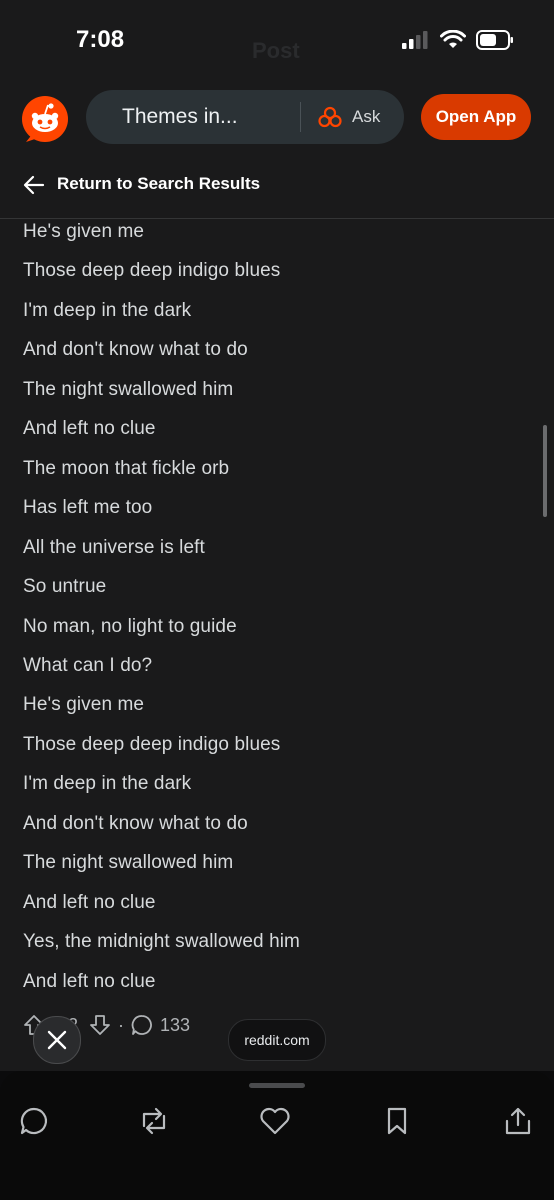 This screenshot has width=554, height=1200. What do you see at coordinates (45, 119) in the screenshot?
I see `reddit-logo-icon` at bounding box center [45, 119].